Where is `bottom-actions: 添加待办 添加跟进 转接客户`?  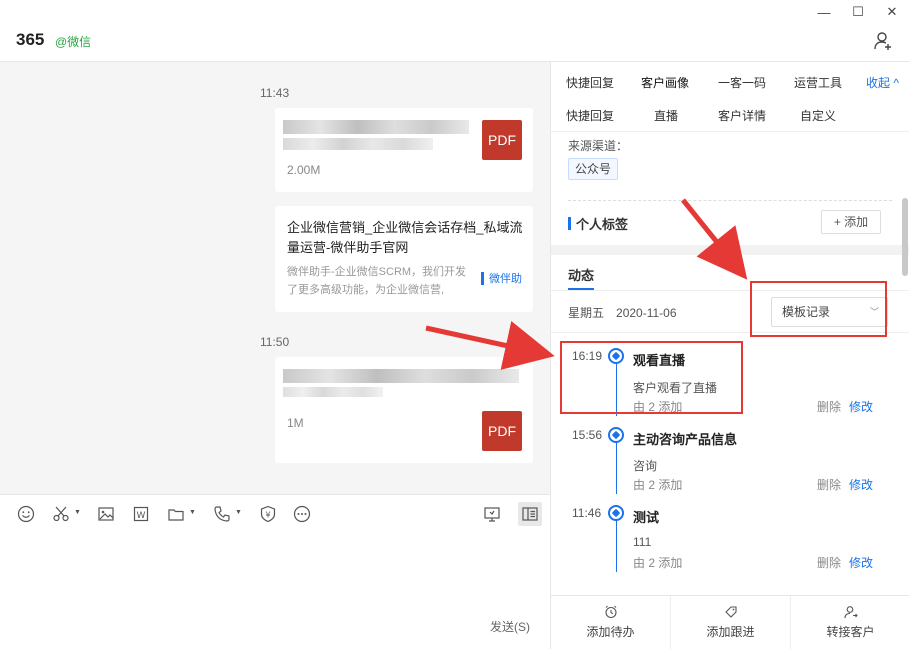
bottom-actions: 添加待办 添加跟进 转接客户 is located at coordinates (730, 622).